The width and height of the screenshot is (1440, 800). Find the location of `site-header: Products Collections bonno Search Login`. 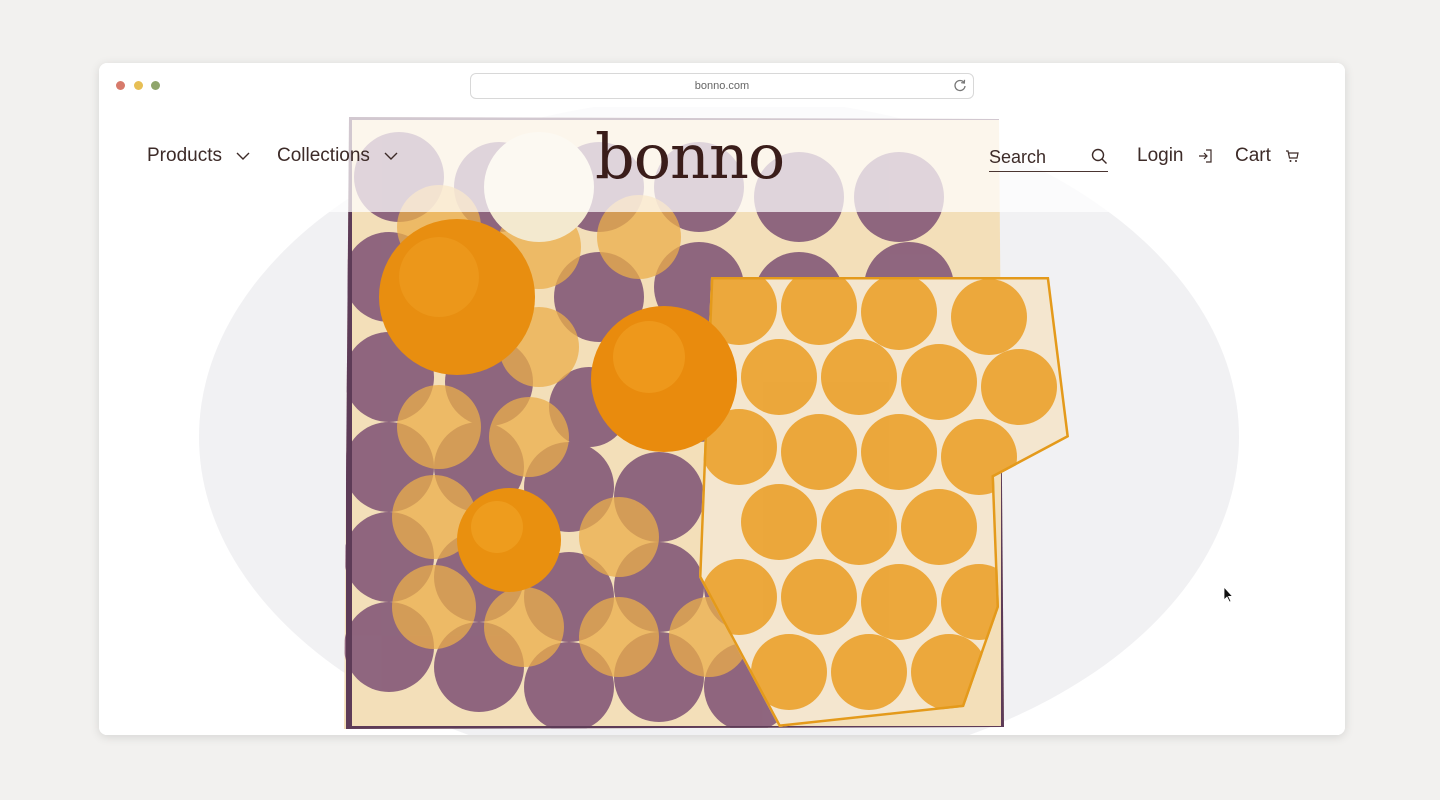

site-header: Products Collections bonno Search Login is located at coordinates (722, 159).